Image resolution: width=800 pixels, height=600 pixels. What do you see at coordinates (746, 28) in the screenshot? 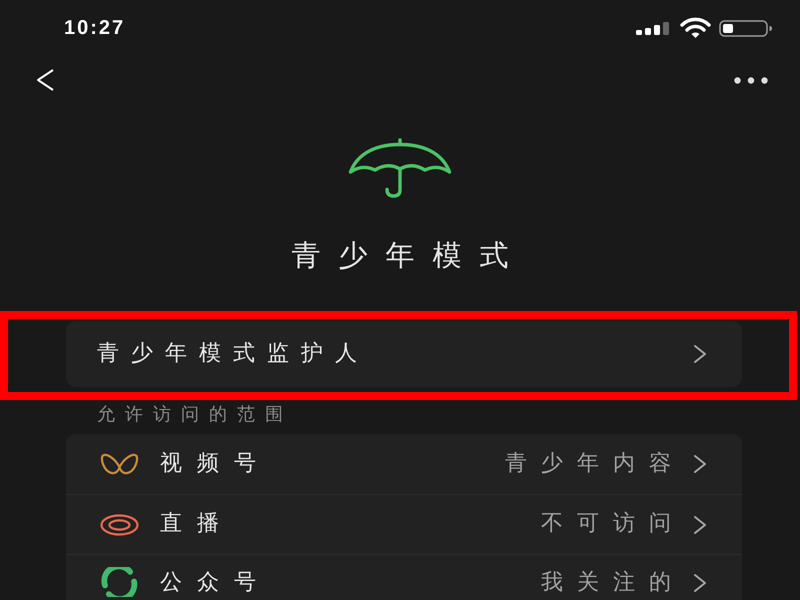
I see `battery-icon` at bounding box center [746, 28].